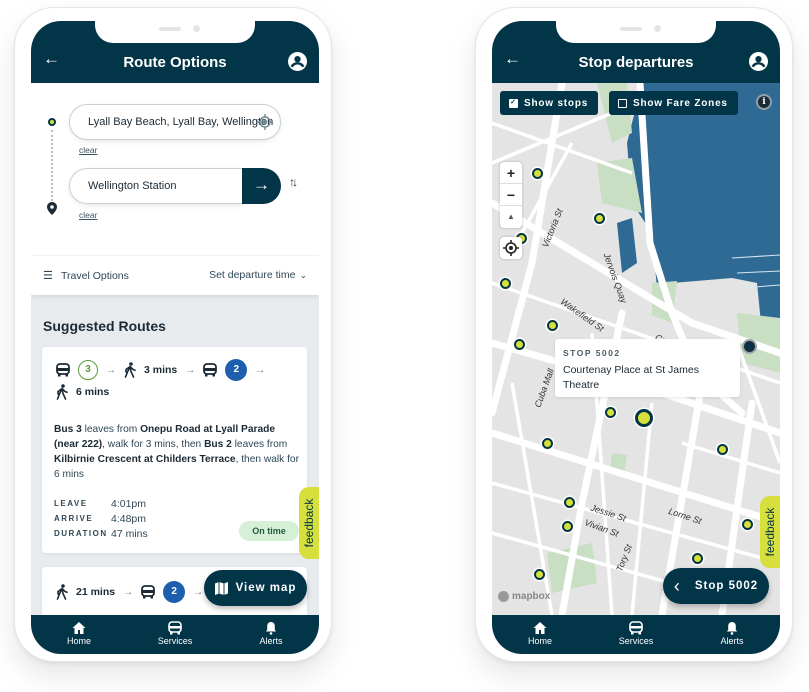  Describe the element at coordinates (644, 418) in the screenshot. I see `selected-stop-marker` at that location.